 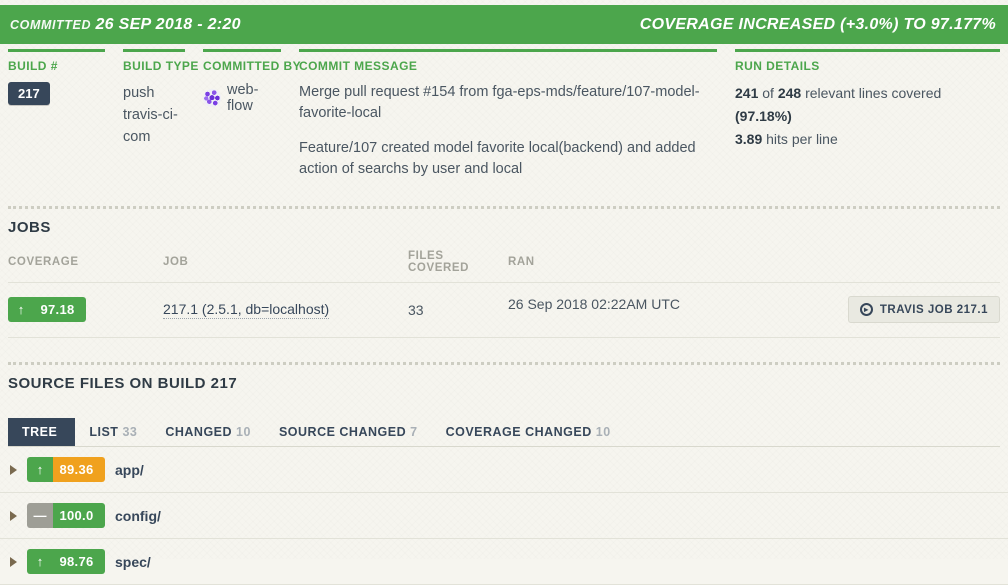 What do you see at coordinates (150, 115) in the screenshot?
I see `build-type-line2: travis-ci-` at bounding box center [150, 115].